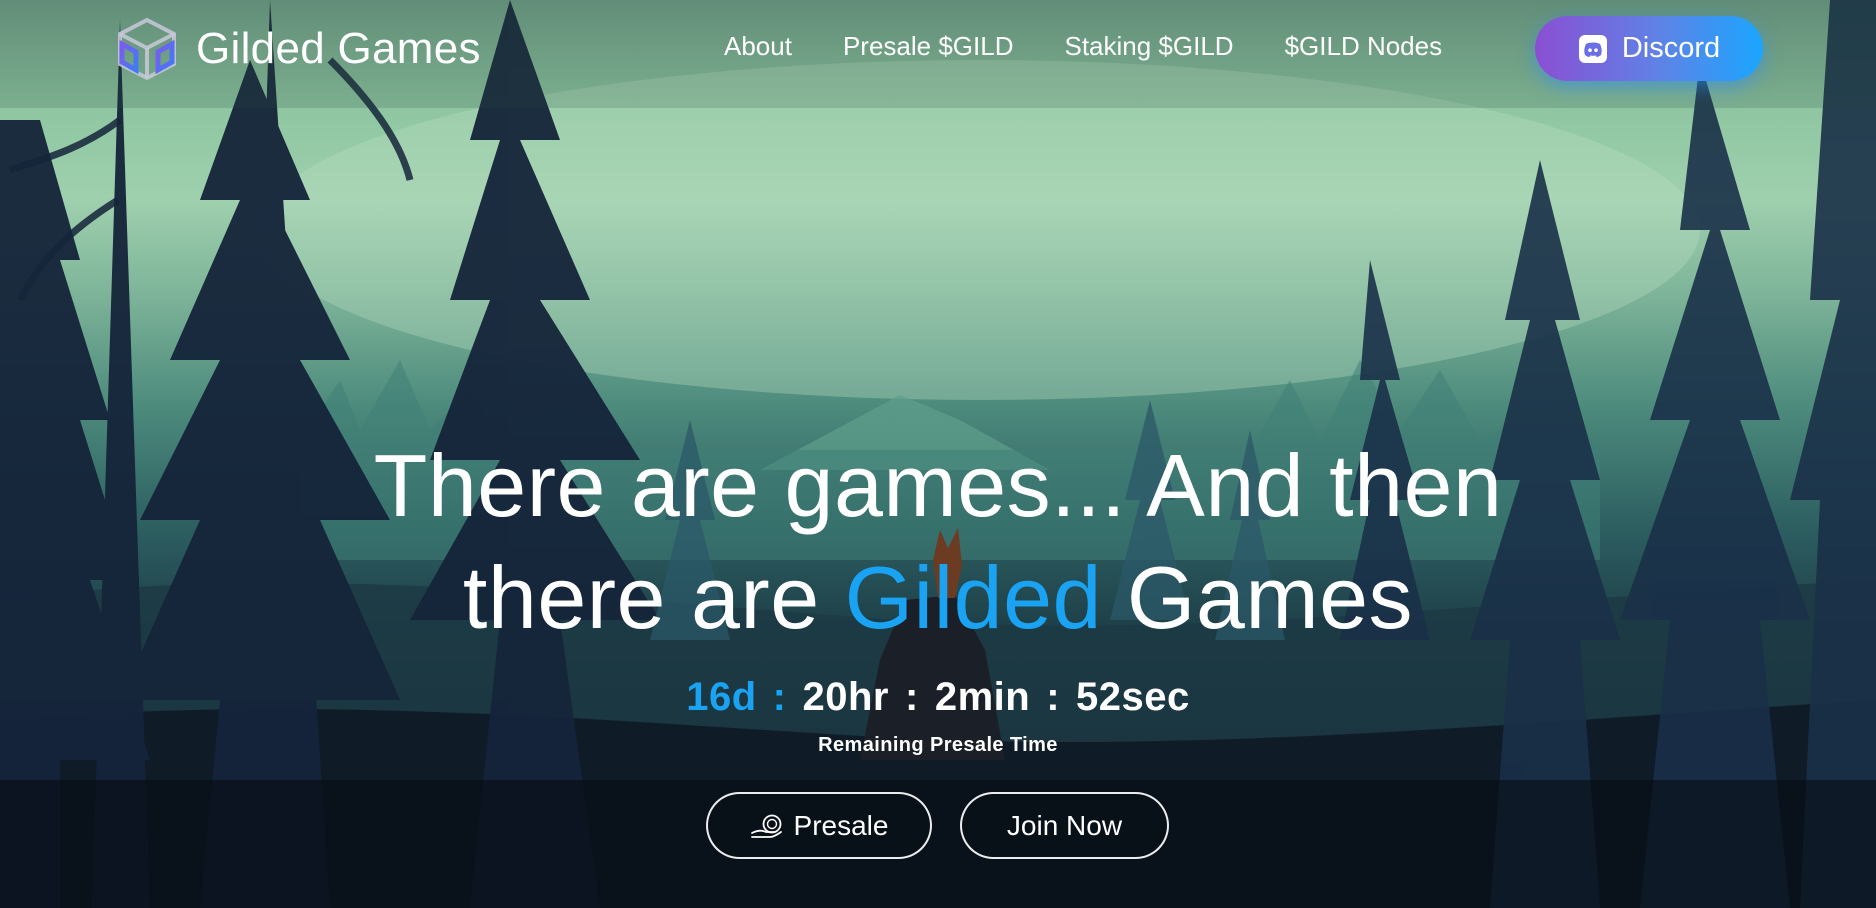 Image resolution: width=1876 pixels, height=908 pixels. What do you see at coordinates (938, 485) in the screenshot?
I see `hero-headline-line1: There are games... And then` at bounding box center [938, 485].